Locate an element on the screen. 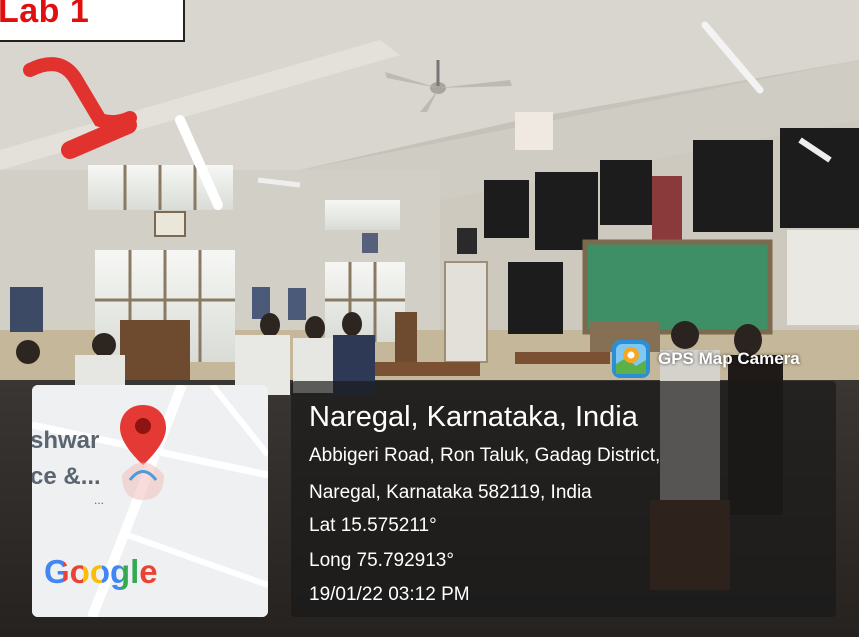 This screenshot has height=642, width=859. map-thumbnail: shwar ce &... ... Google is located at coordinates (150, 501).